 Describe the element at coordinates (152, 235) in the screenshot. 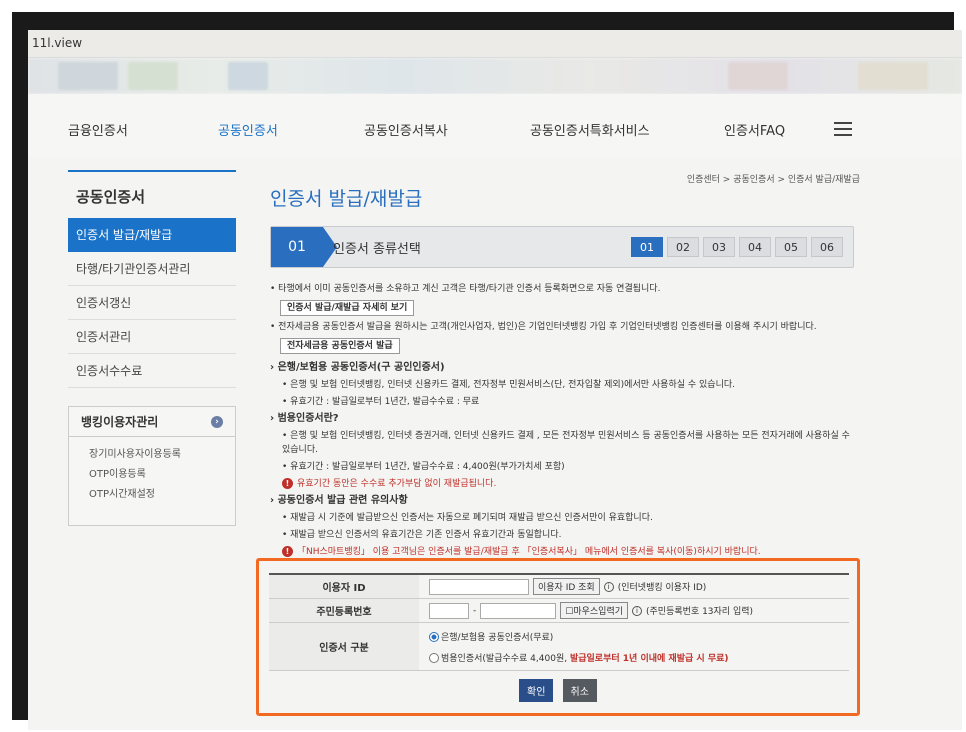

I see `sidebar-item-issue: 인증서 발급/재발급` at that location.